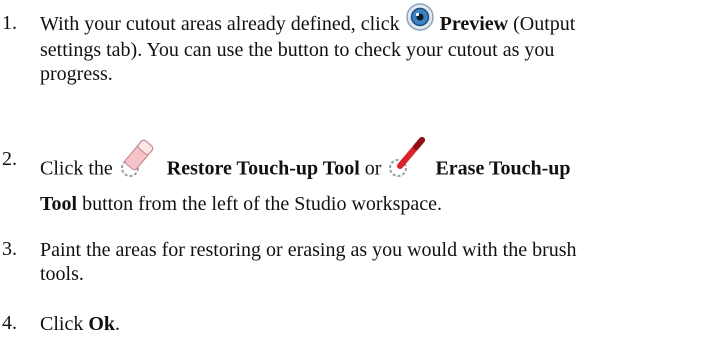 The height and width of the screenshot is (348, 710). I want to click on preview-label: Preview, so click(474, 24).